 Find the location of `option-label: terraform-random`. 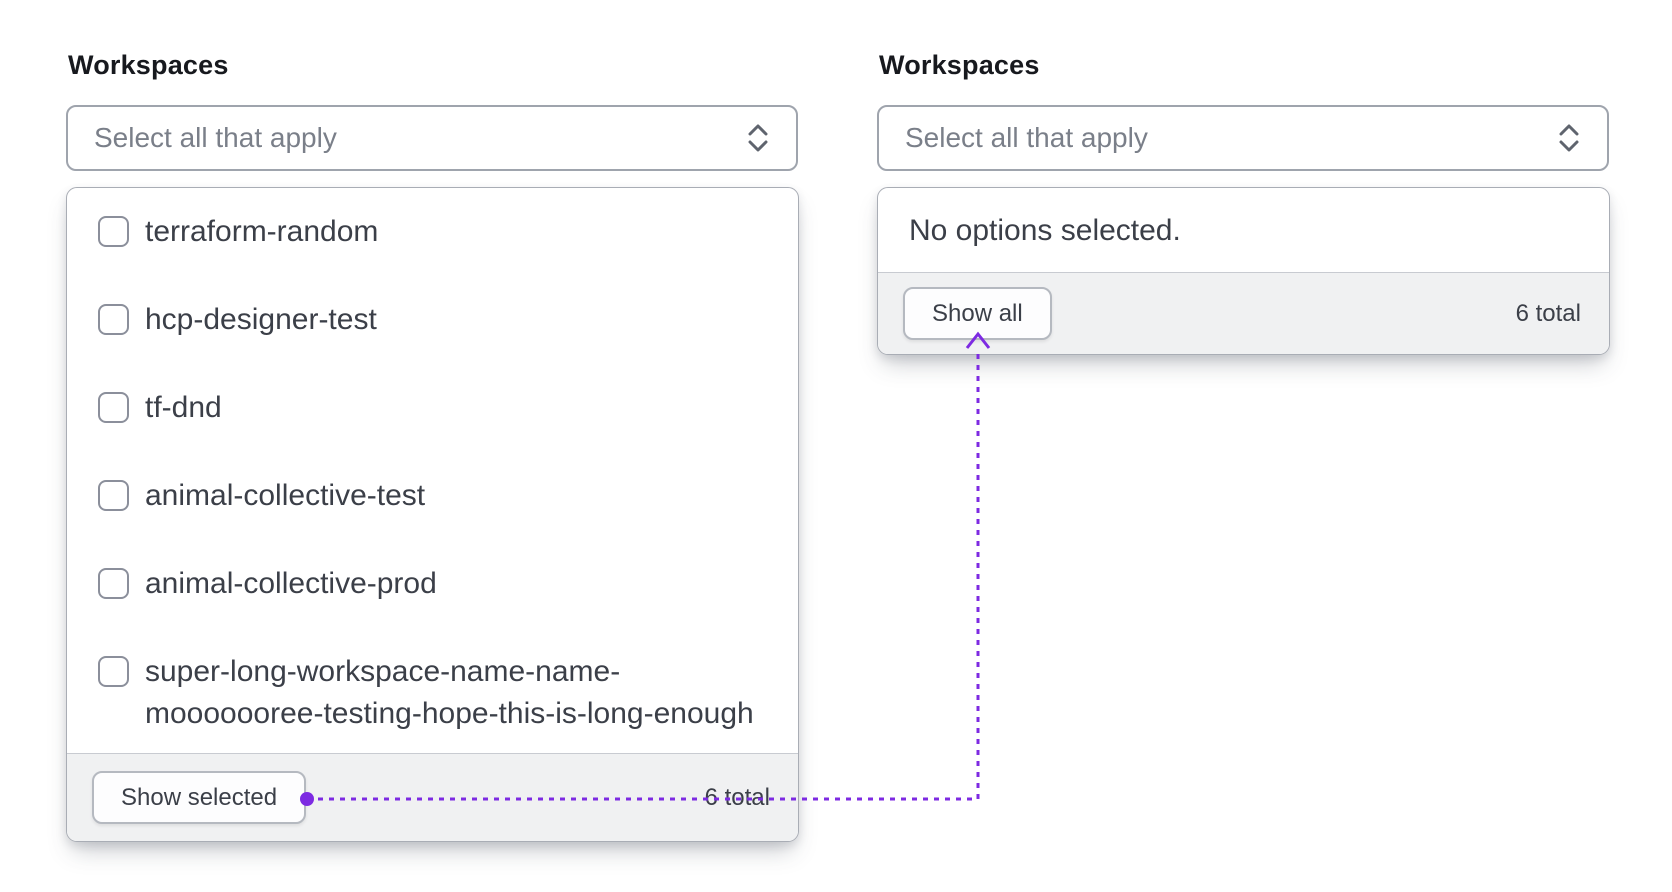

option-label: terraform-random is located at coordinates (262, 231).